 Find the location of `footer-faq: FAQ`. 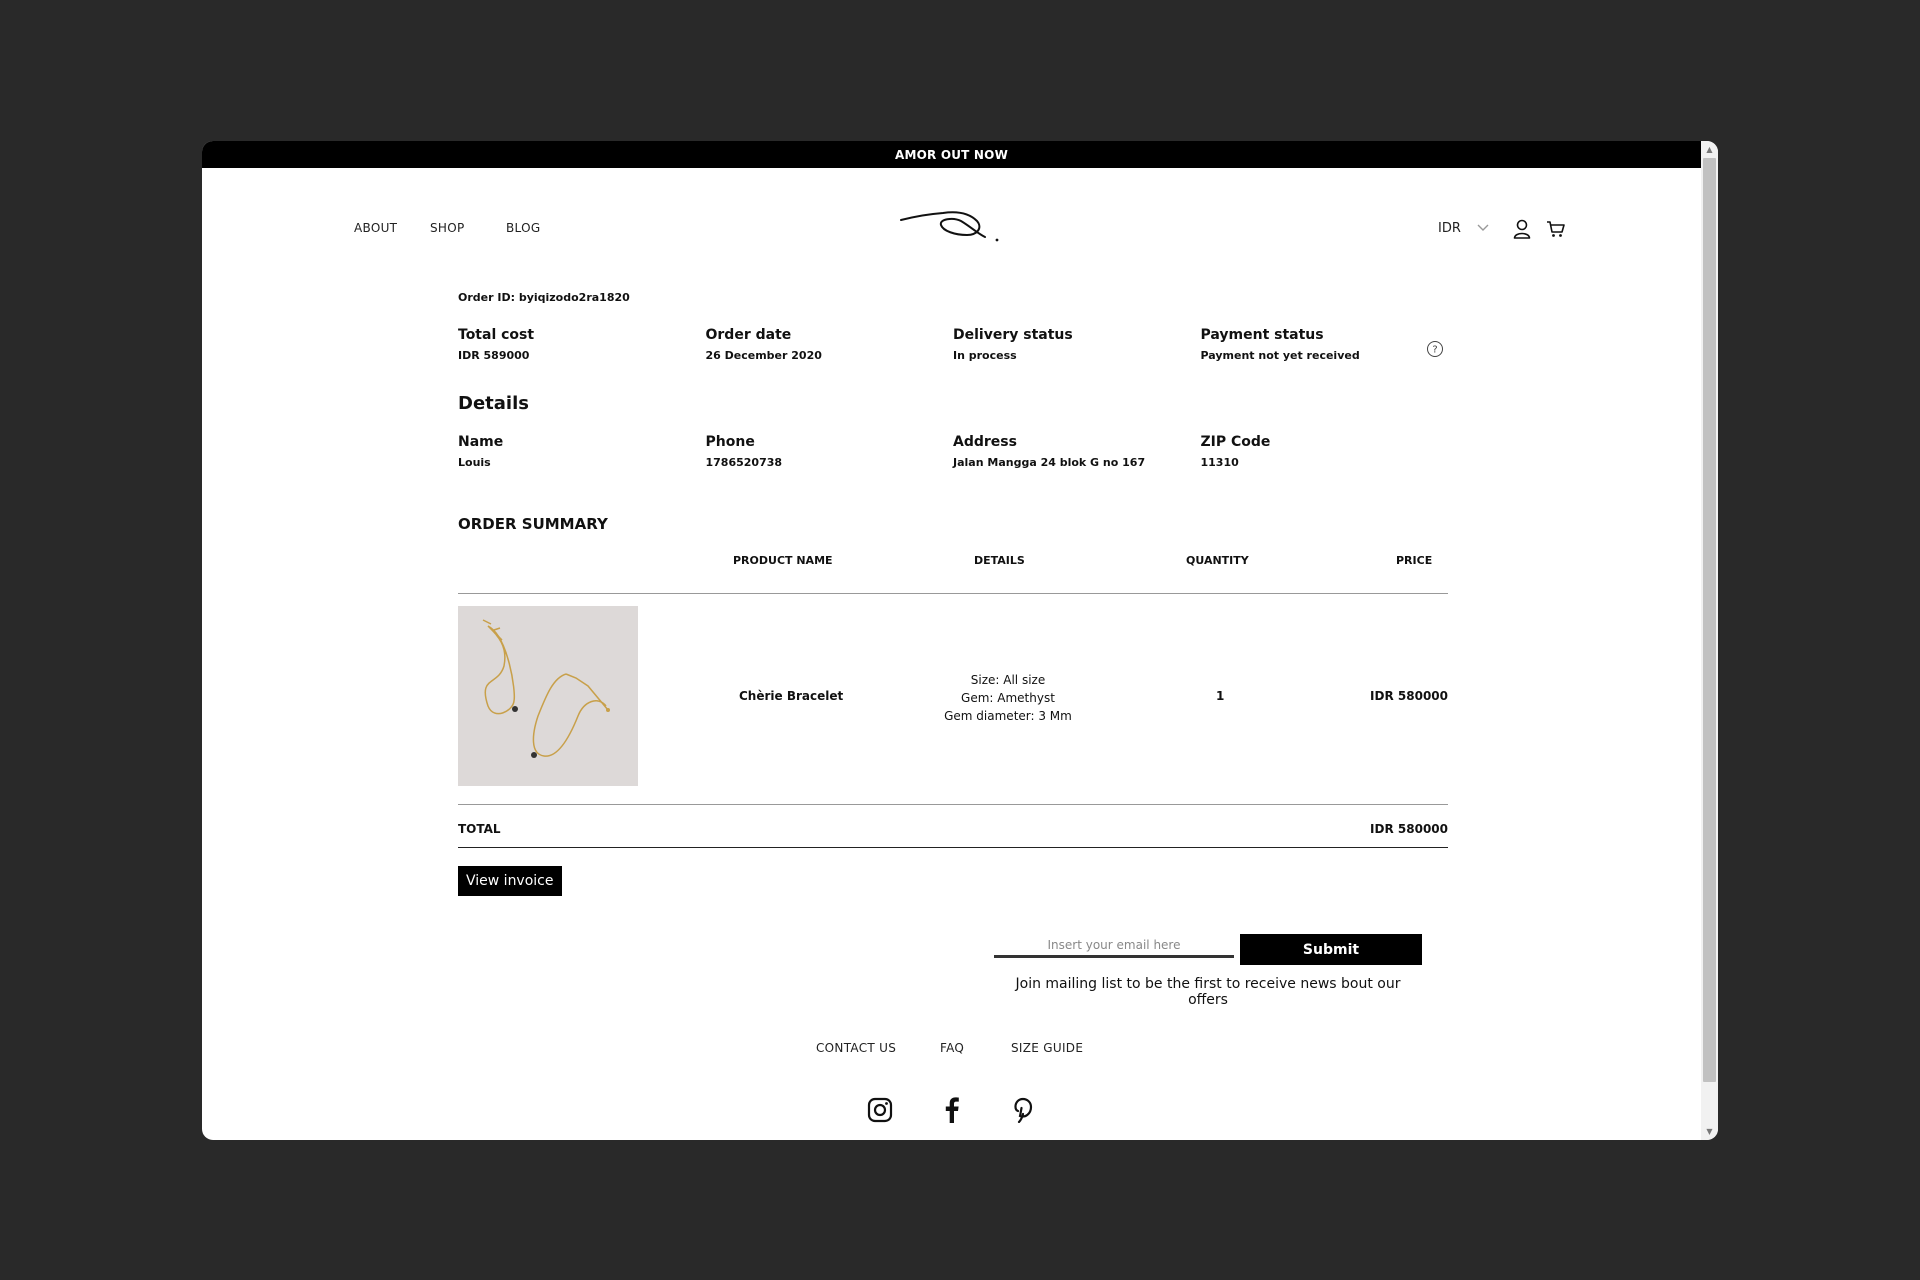

footer-faq: FAQ is located at coordinates (952, 1048).